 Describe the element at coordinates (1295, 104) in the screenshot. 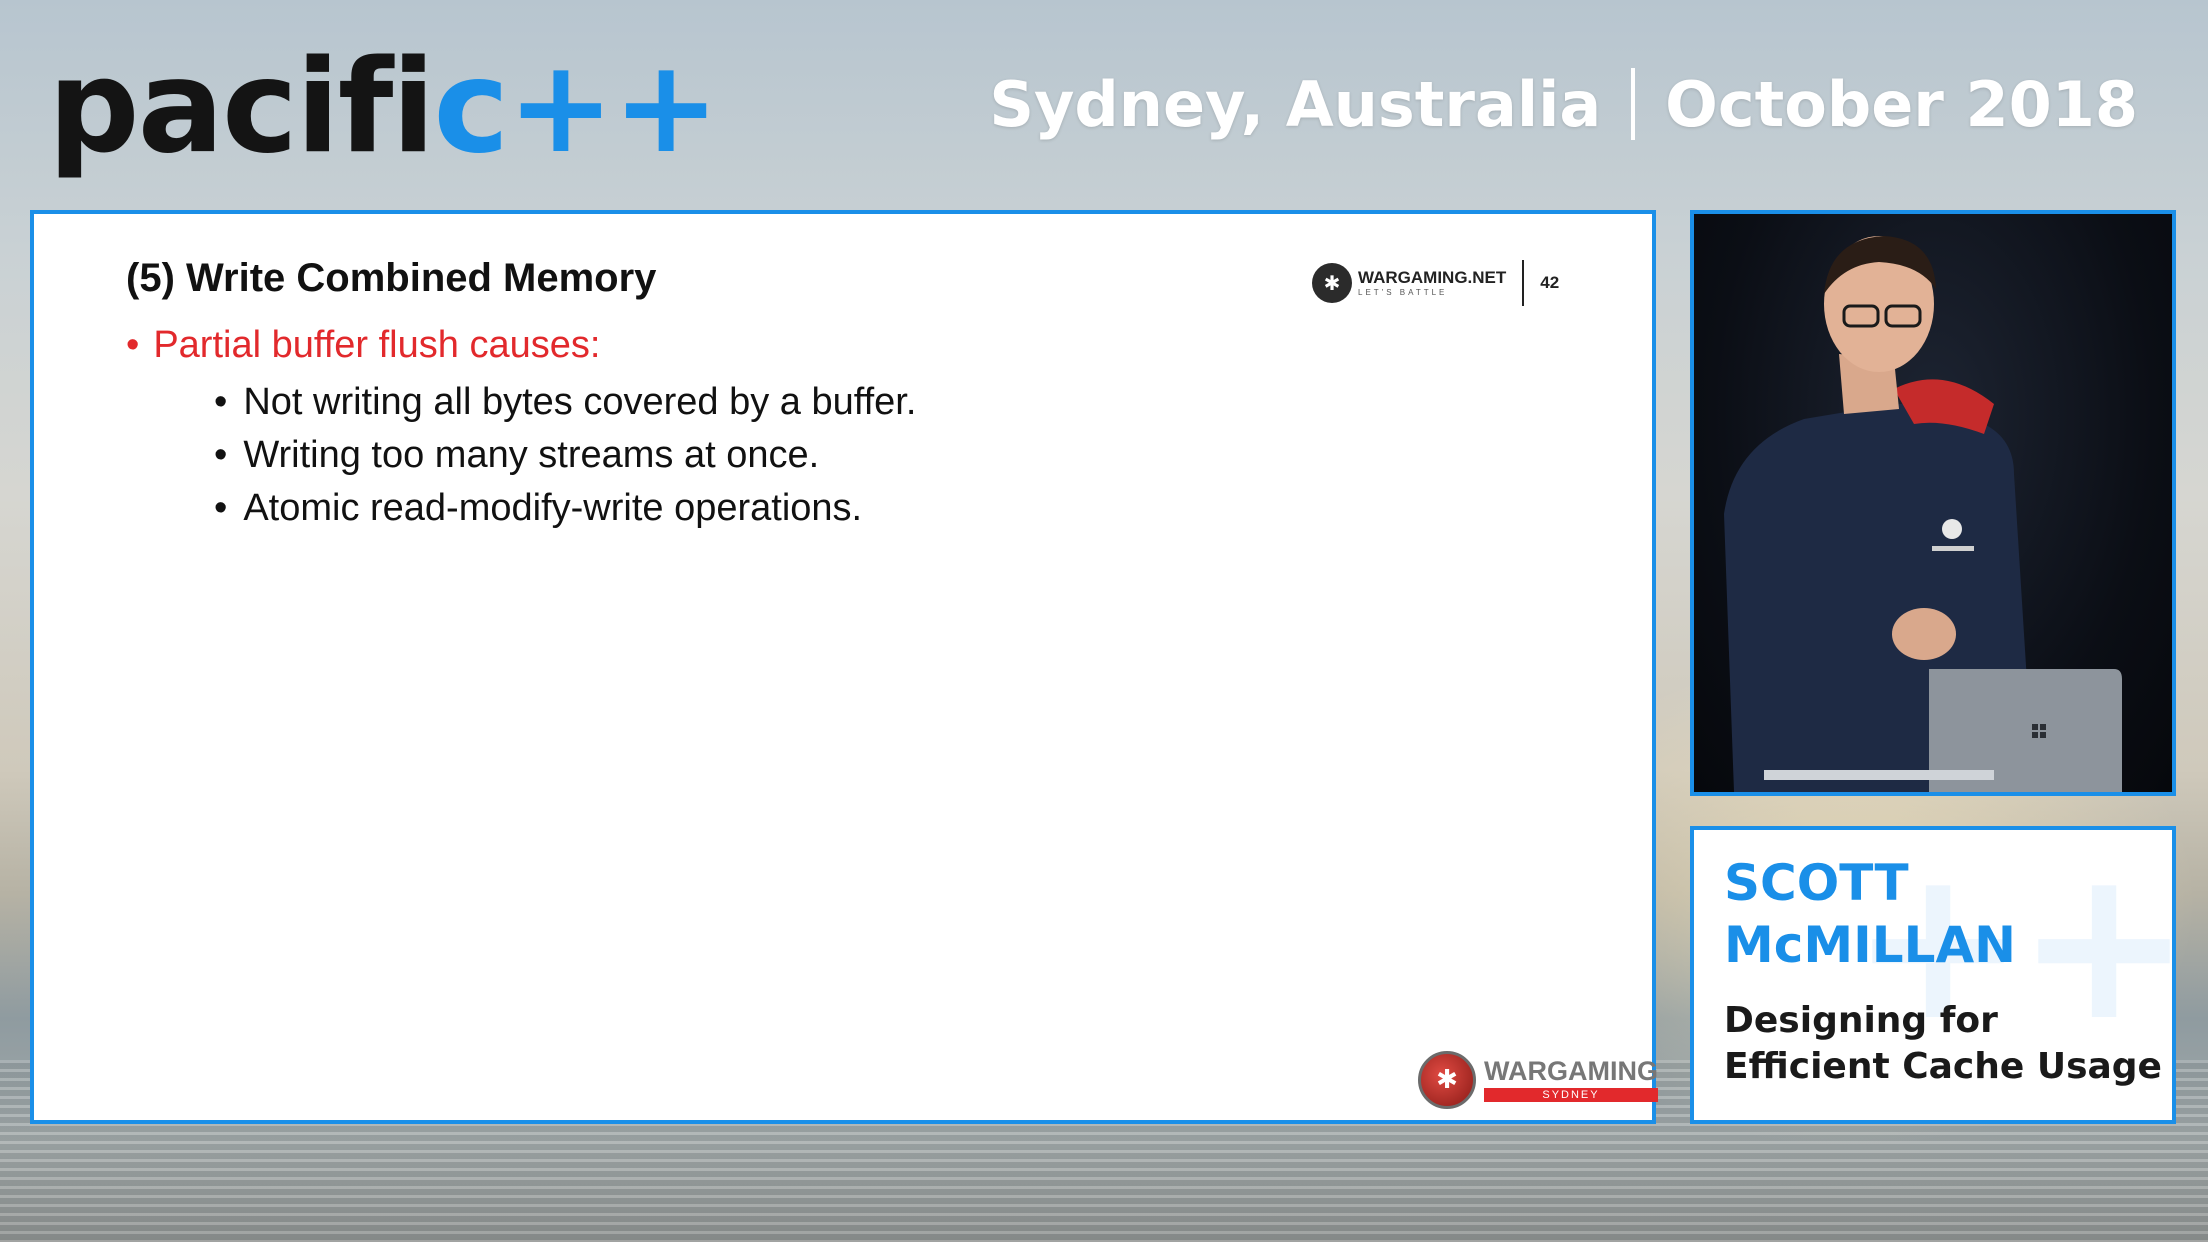

I see `event-location: Sydney, Australia` at that location.